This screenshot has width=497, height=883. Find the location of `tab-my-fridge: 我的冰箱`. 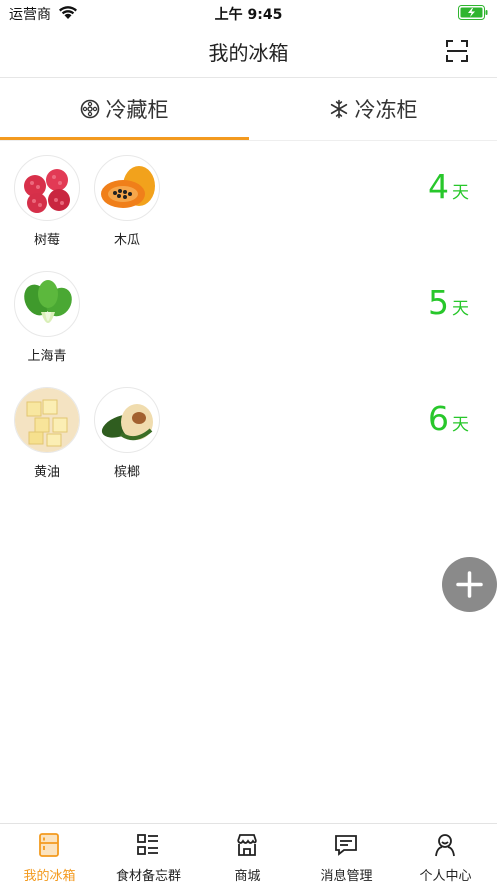

tab-my-fridge: 我的冰箱 is located at coordinates (49, 853).